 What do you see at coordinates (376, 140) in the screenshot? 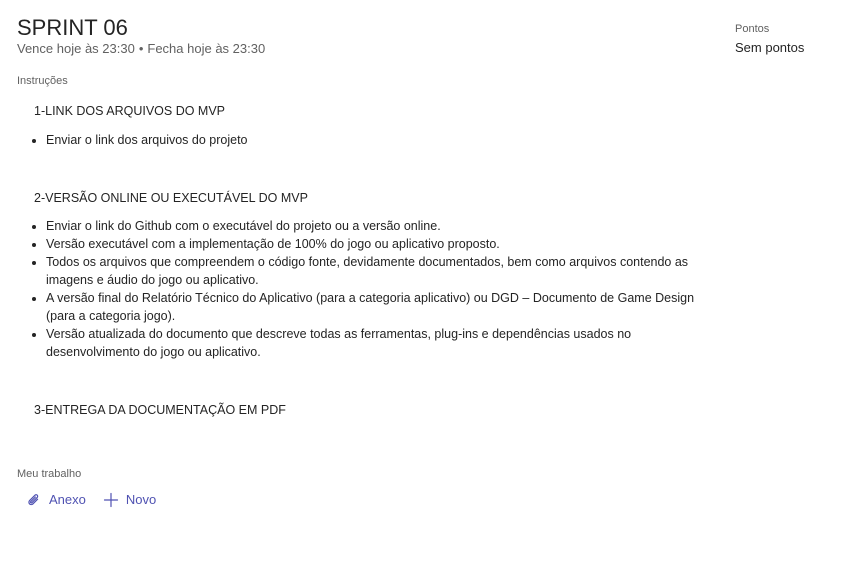
I see `list-item: Enviar o link dos arquivos do projeto` at bounding box center [376, 140].